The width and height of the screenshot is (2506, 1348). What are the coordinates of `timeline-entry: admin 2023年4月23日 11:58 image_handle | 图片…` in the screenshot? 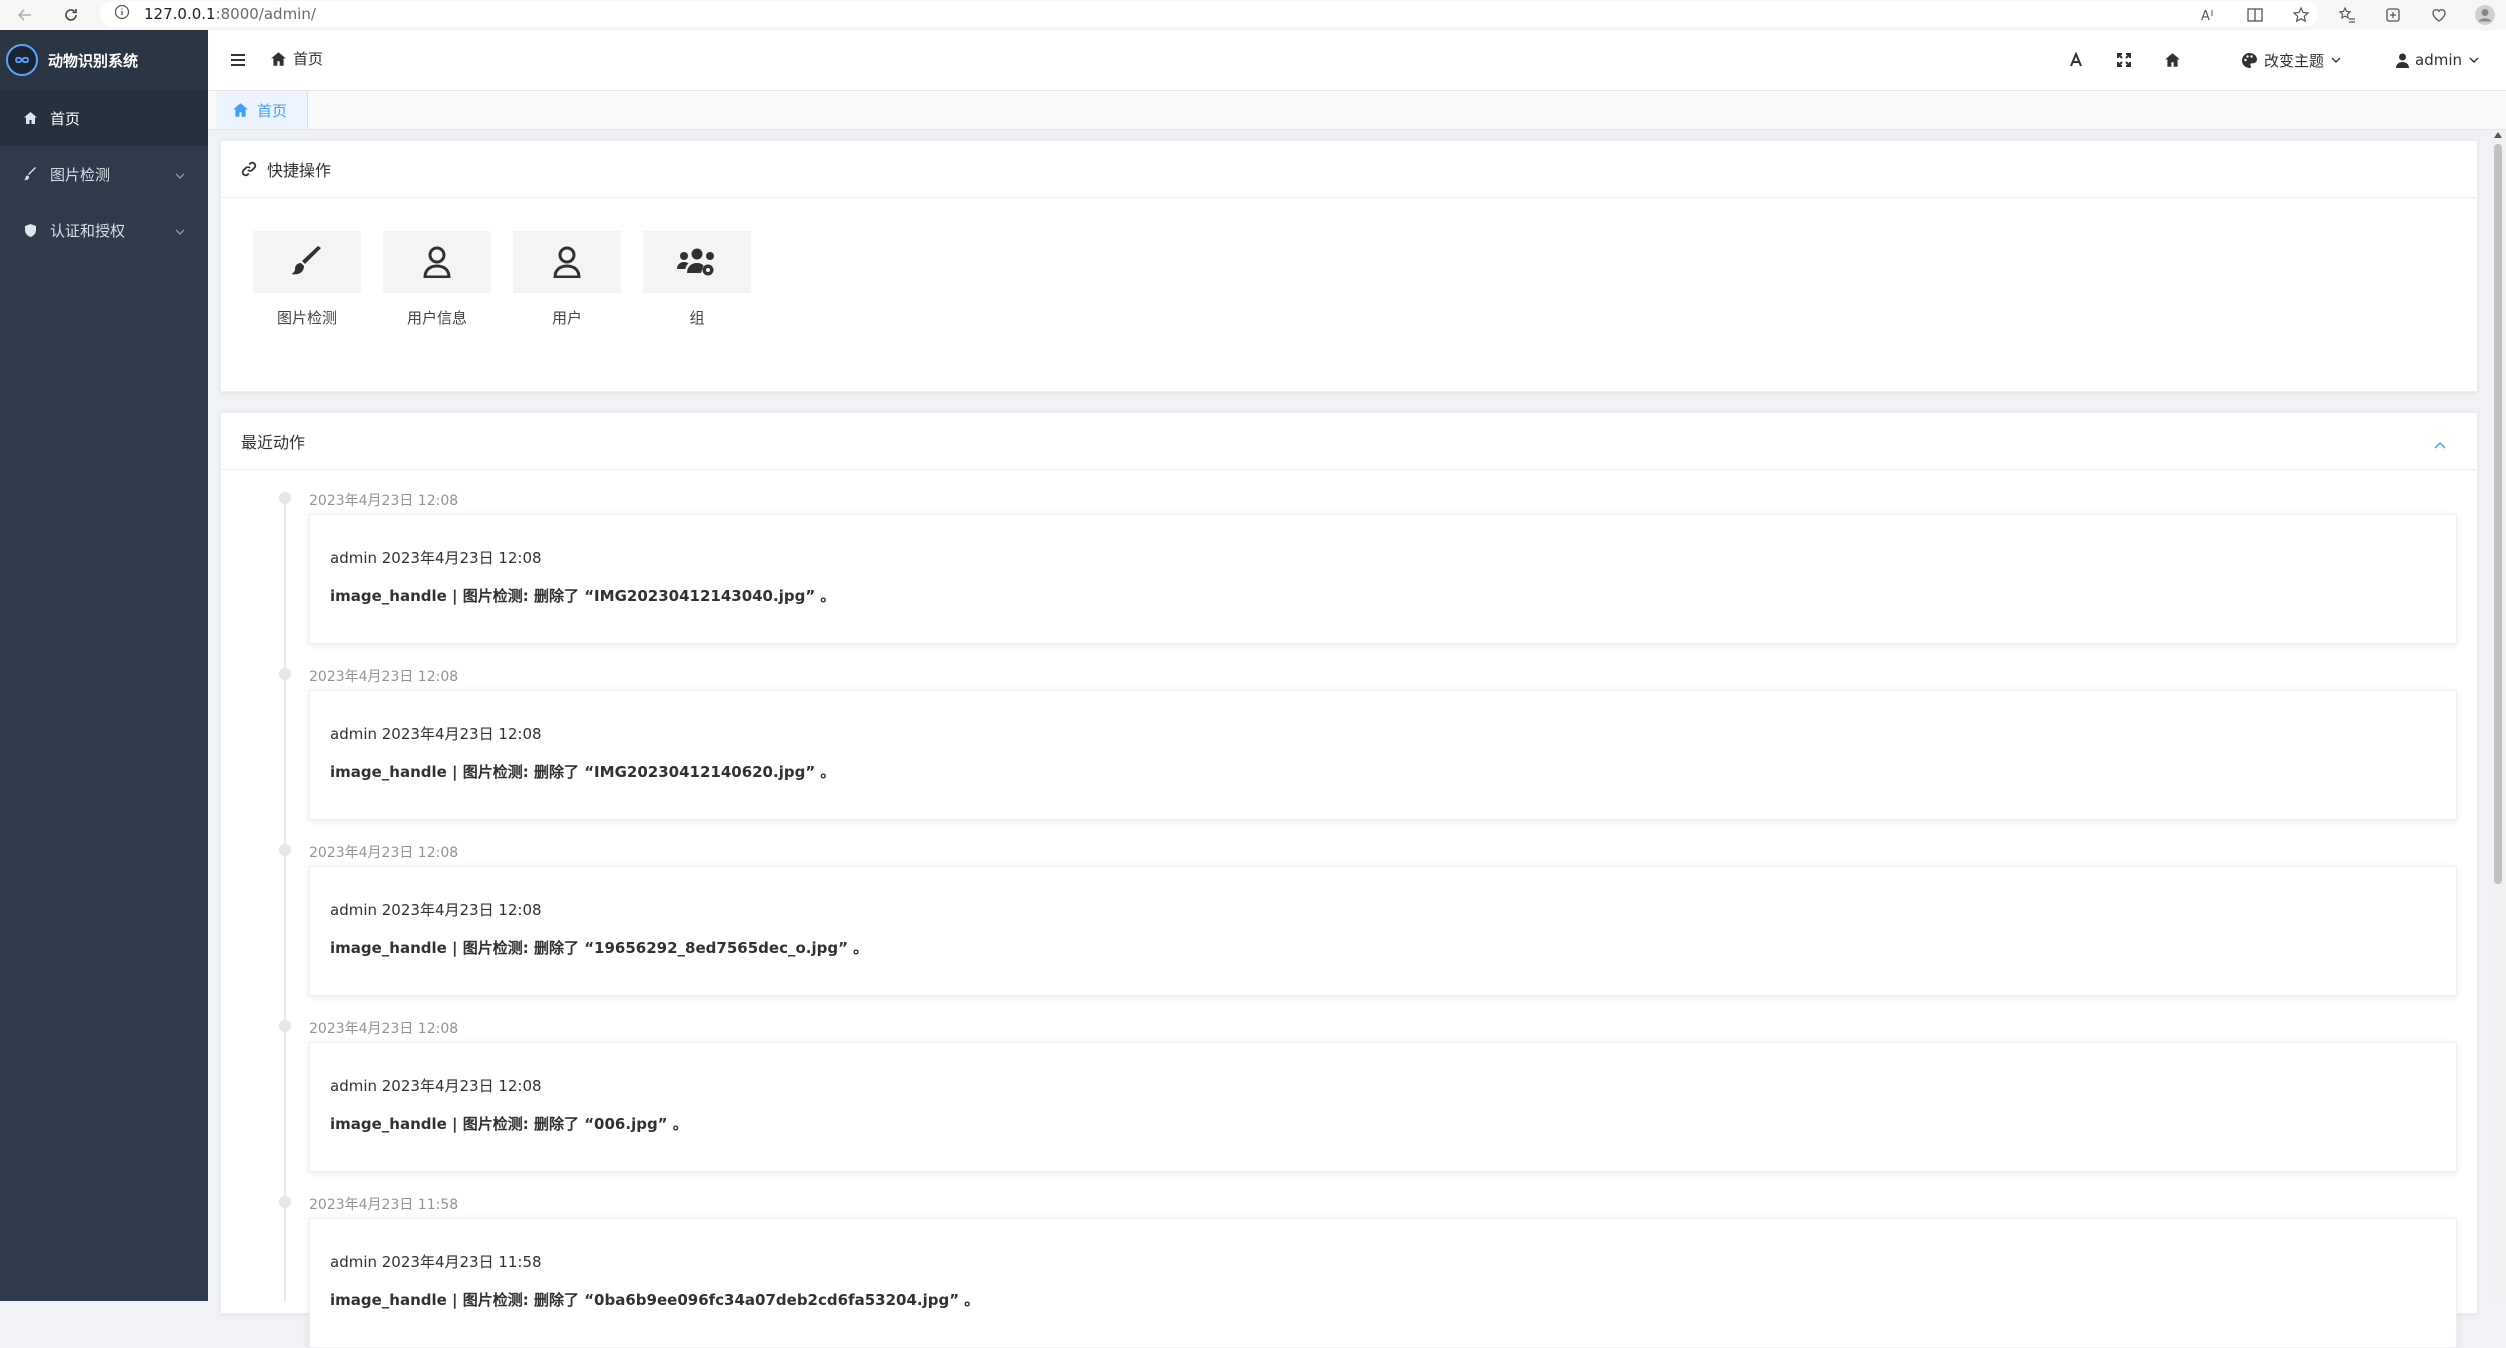 It's located at (1383, 1283).